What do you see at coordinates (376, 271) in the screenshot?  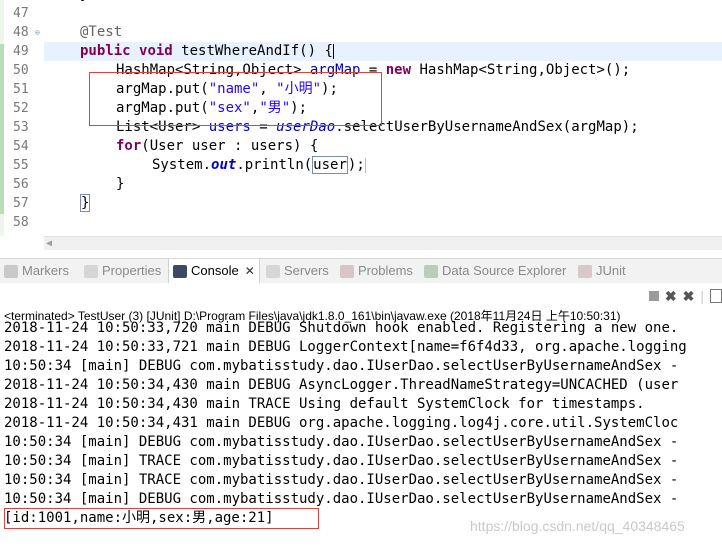 I see `tab-problems: Problems` at bounding box center [376, 271].